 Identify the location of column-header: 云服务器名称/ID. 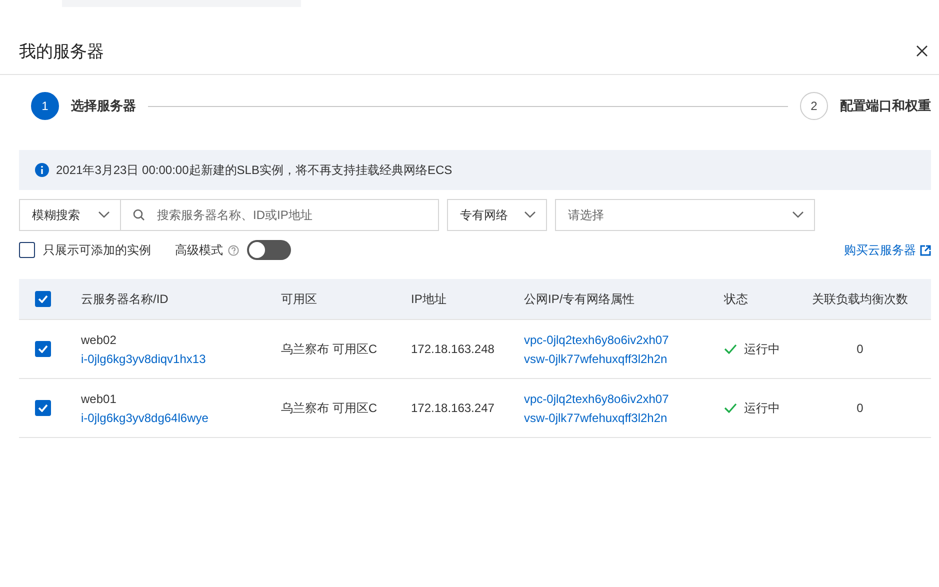
(125, 299).